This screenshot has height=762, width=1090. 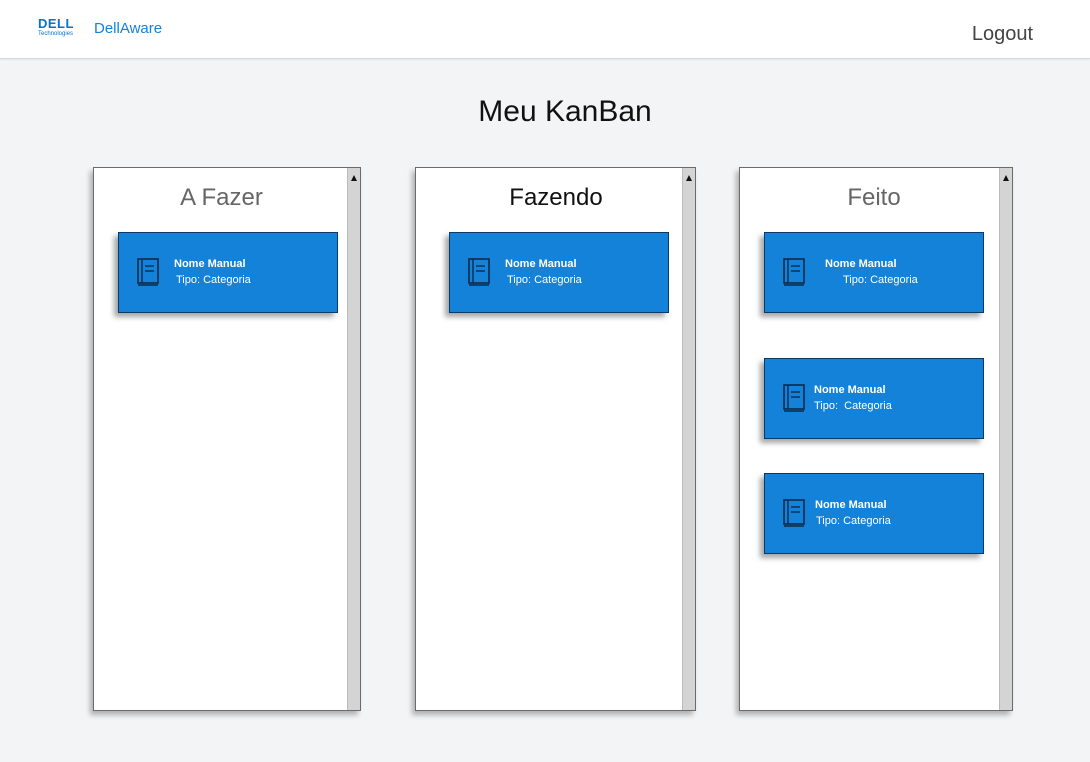 I want to click on logo-subtitle: Technologies, so click(x=56, y=34).